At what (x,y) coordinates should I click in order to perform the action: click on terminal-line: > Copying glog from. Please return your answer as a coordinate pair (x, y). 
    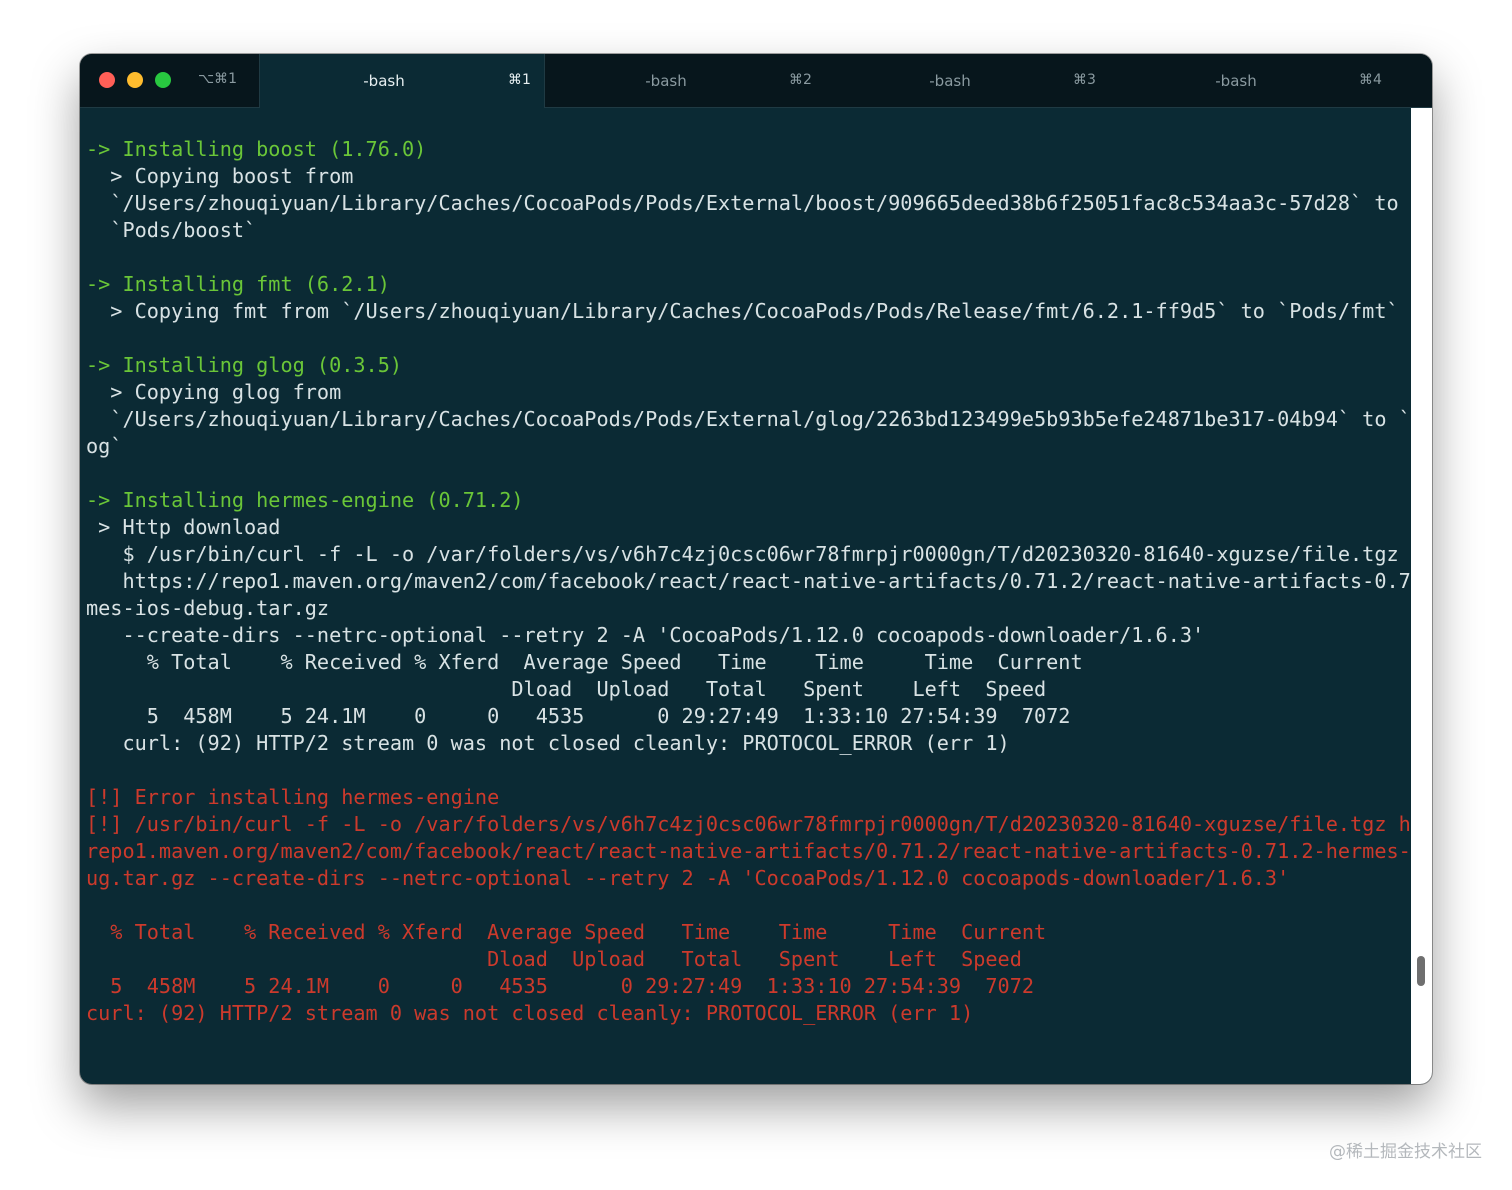
    Looking at the image, I should click on (214, 392).